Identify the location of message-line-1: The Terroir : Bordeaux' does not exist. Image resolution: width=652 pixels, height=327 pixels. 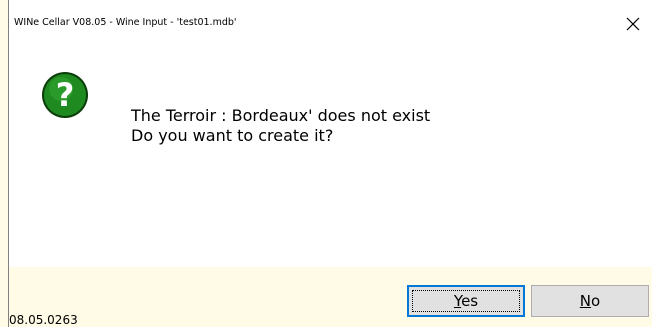
(281, 115).